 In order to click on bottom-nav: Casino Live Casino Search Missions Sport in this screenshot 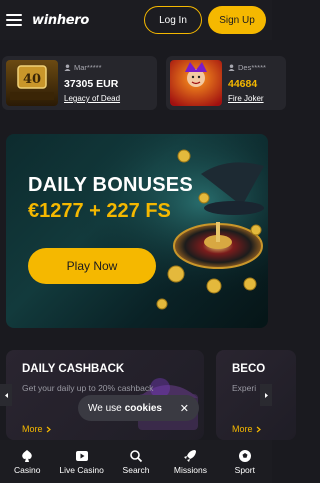, I will do `click(136, 461)`.